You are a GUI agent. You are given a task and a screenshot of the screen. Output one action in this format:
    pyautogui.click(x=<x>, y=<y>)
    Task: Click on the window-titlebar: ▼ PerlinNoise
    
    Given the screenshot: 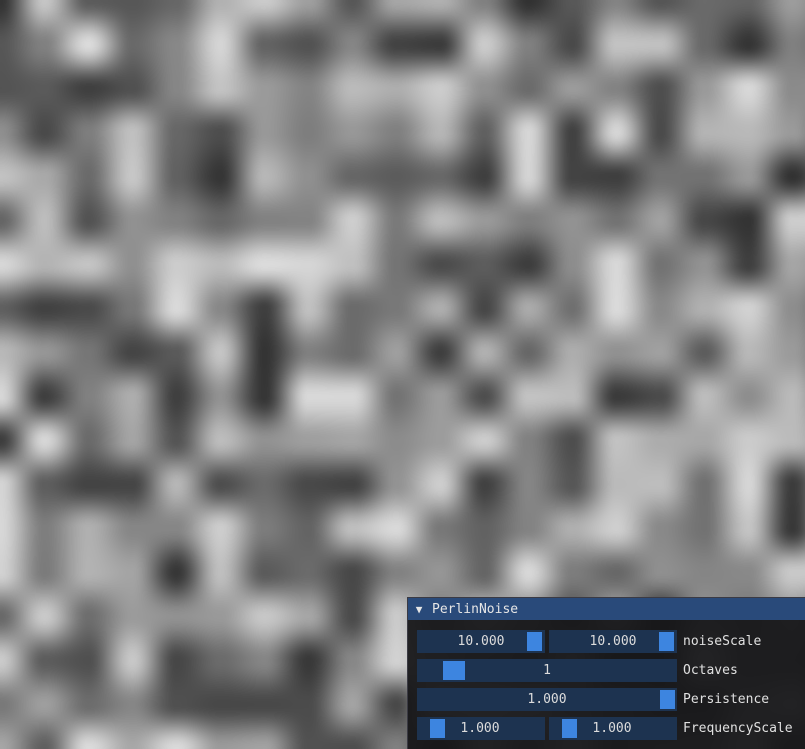 What is the action you would take?
    pyautogui.click(x=606, y=609)
    